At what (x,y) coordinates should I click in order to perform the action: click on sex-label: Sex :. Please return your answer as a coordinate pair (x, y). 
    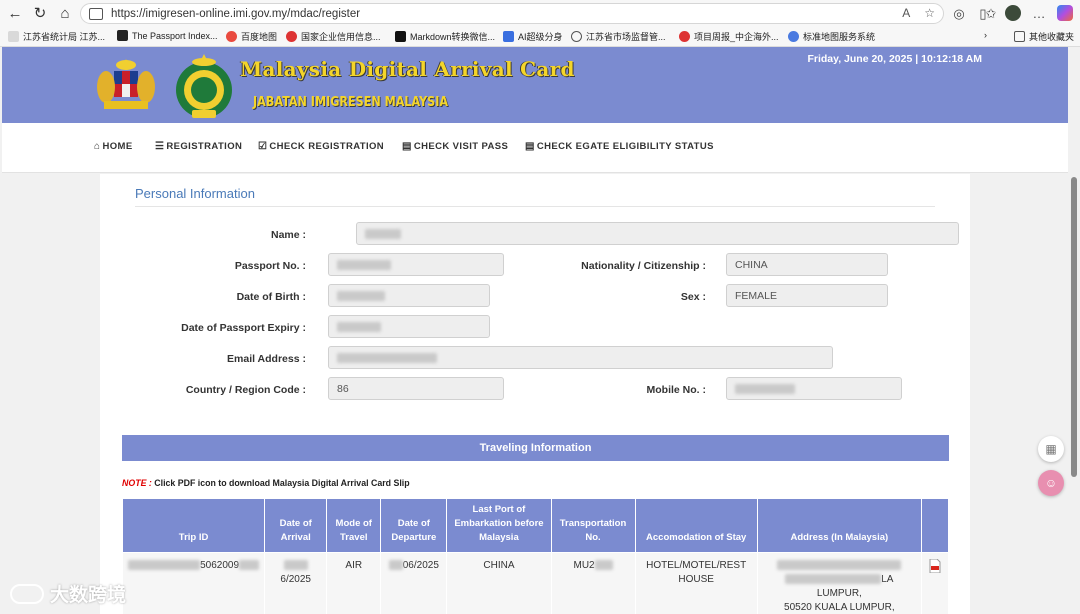
    Looking at the image, I should click on (693, 297).